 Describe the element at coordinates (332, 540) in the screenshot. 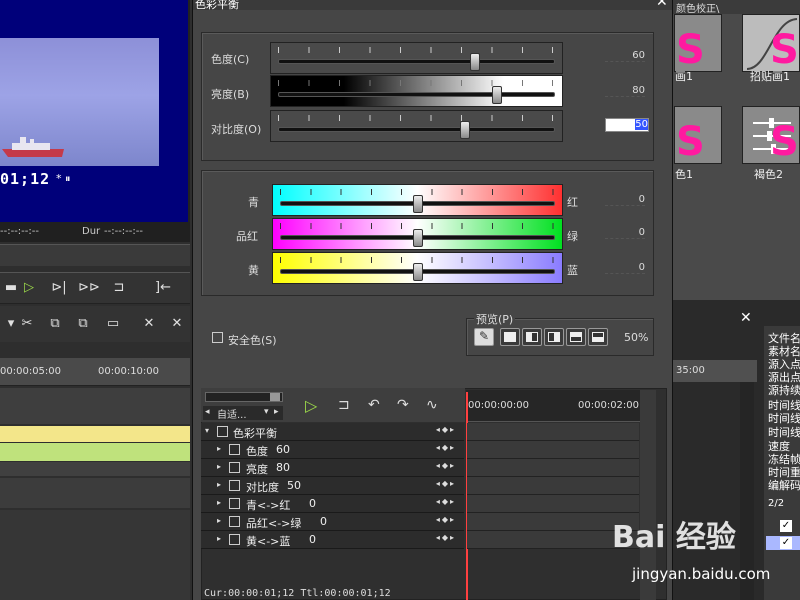

I see `keyframe-row: ▸ 黄<->蓝 0 ◂◆▸` at that location.